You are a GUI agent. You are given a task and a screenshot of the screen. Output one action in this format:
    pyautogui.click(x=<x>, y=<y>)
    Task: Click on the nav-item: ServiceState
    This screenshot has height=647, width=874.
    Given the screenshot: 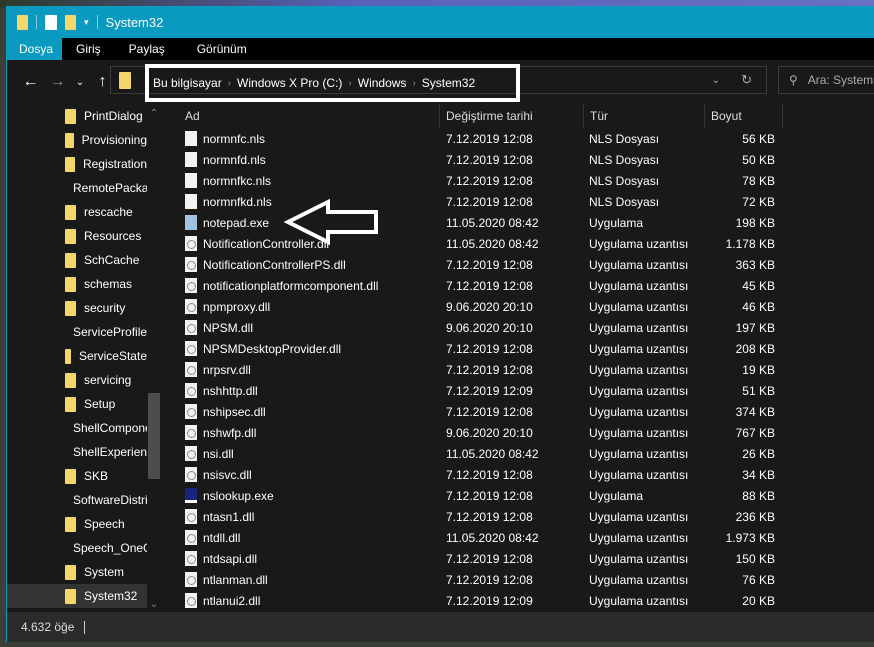 What is the action you would take?
    pyautogui.click(x=77, y=356)
    